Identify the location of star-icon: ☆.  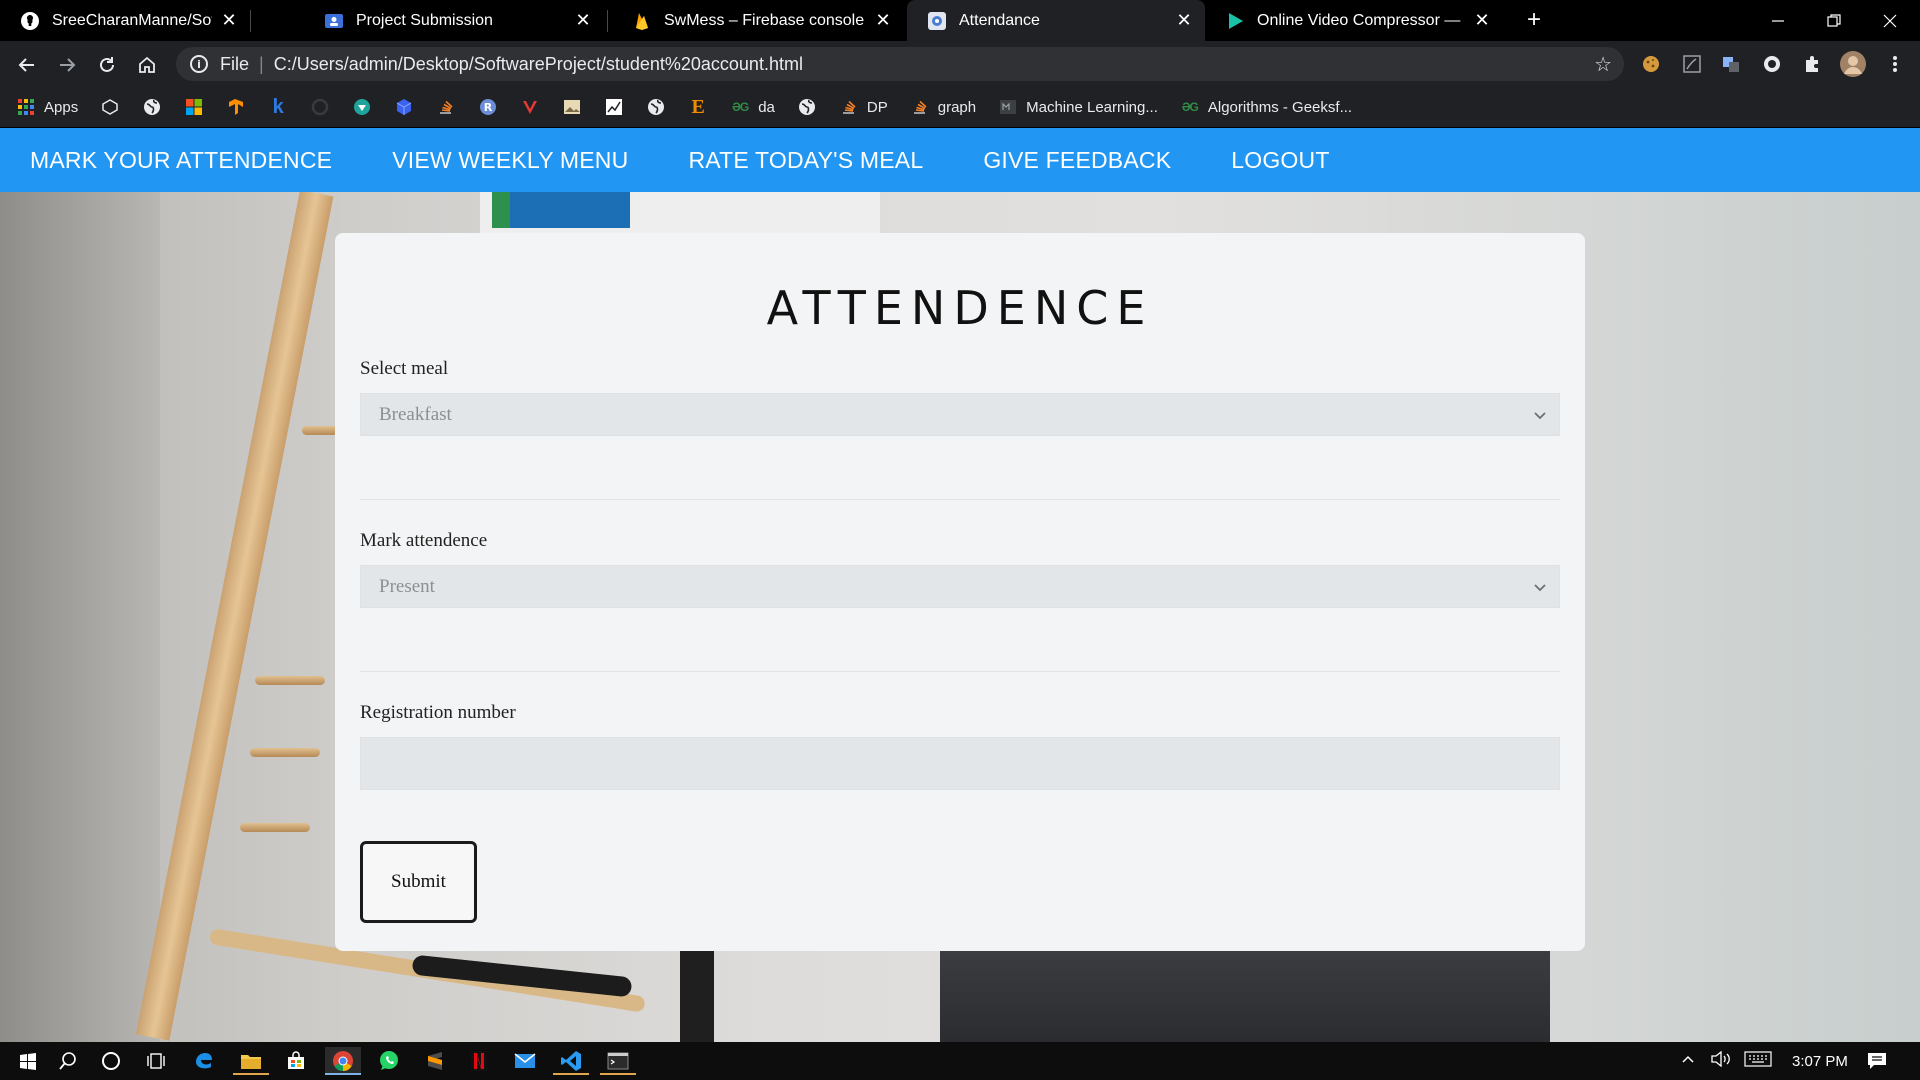
(1603, 64).